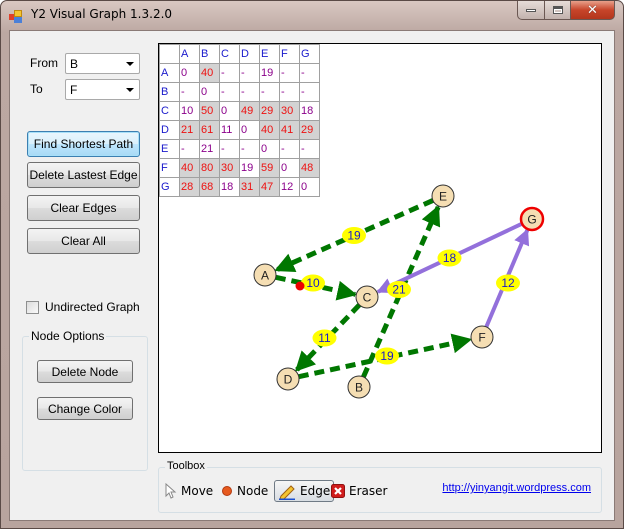 This screenshot has height=529, width=624. I want to click on undirected-graph-checkbox, so click(32, 307).